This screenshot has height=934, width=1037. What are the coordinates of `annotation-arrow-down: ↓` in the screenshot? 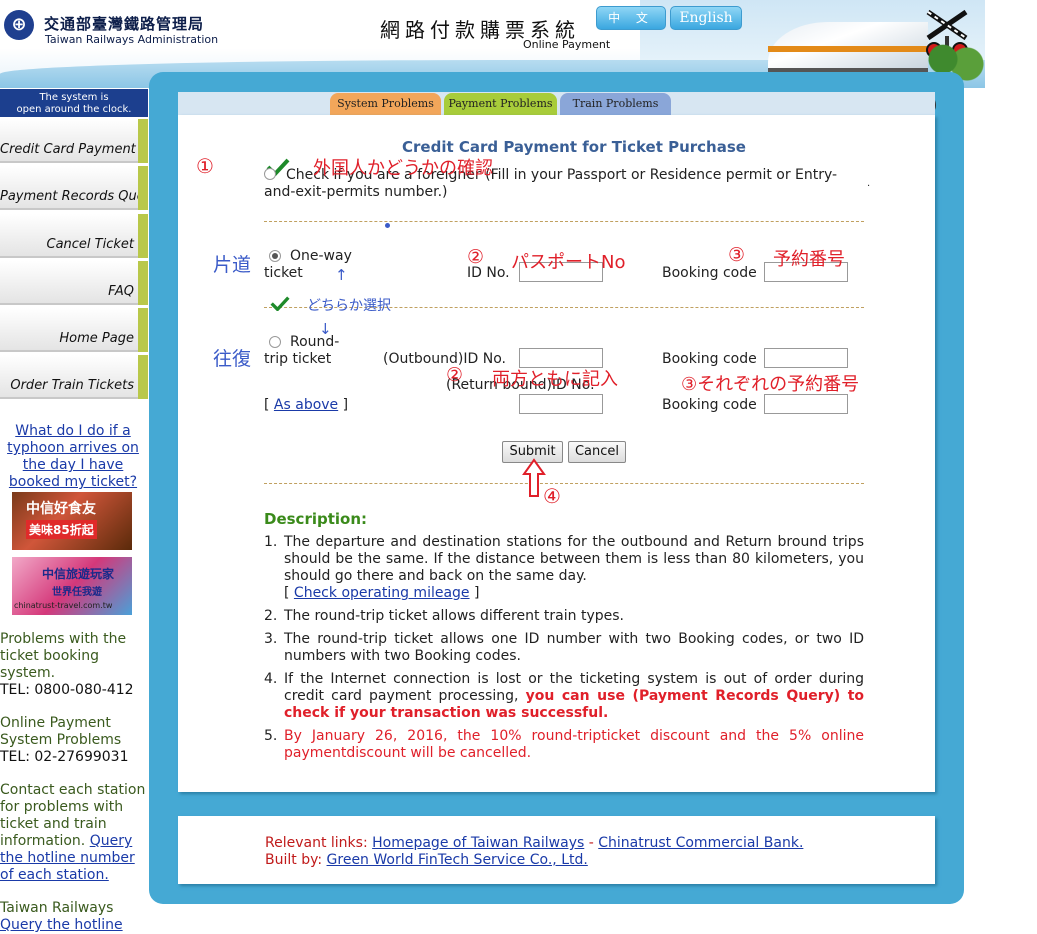 It's located at (325, 329).